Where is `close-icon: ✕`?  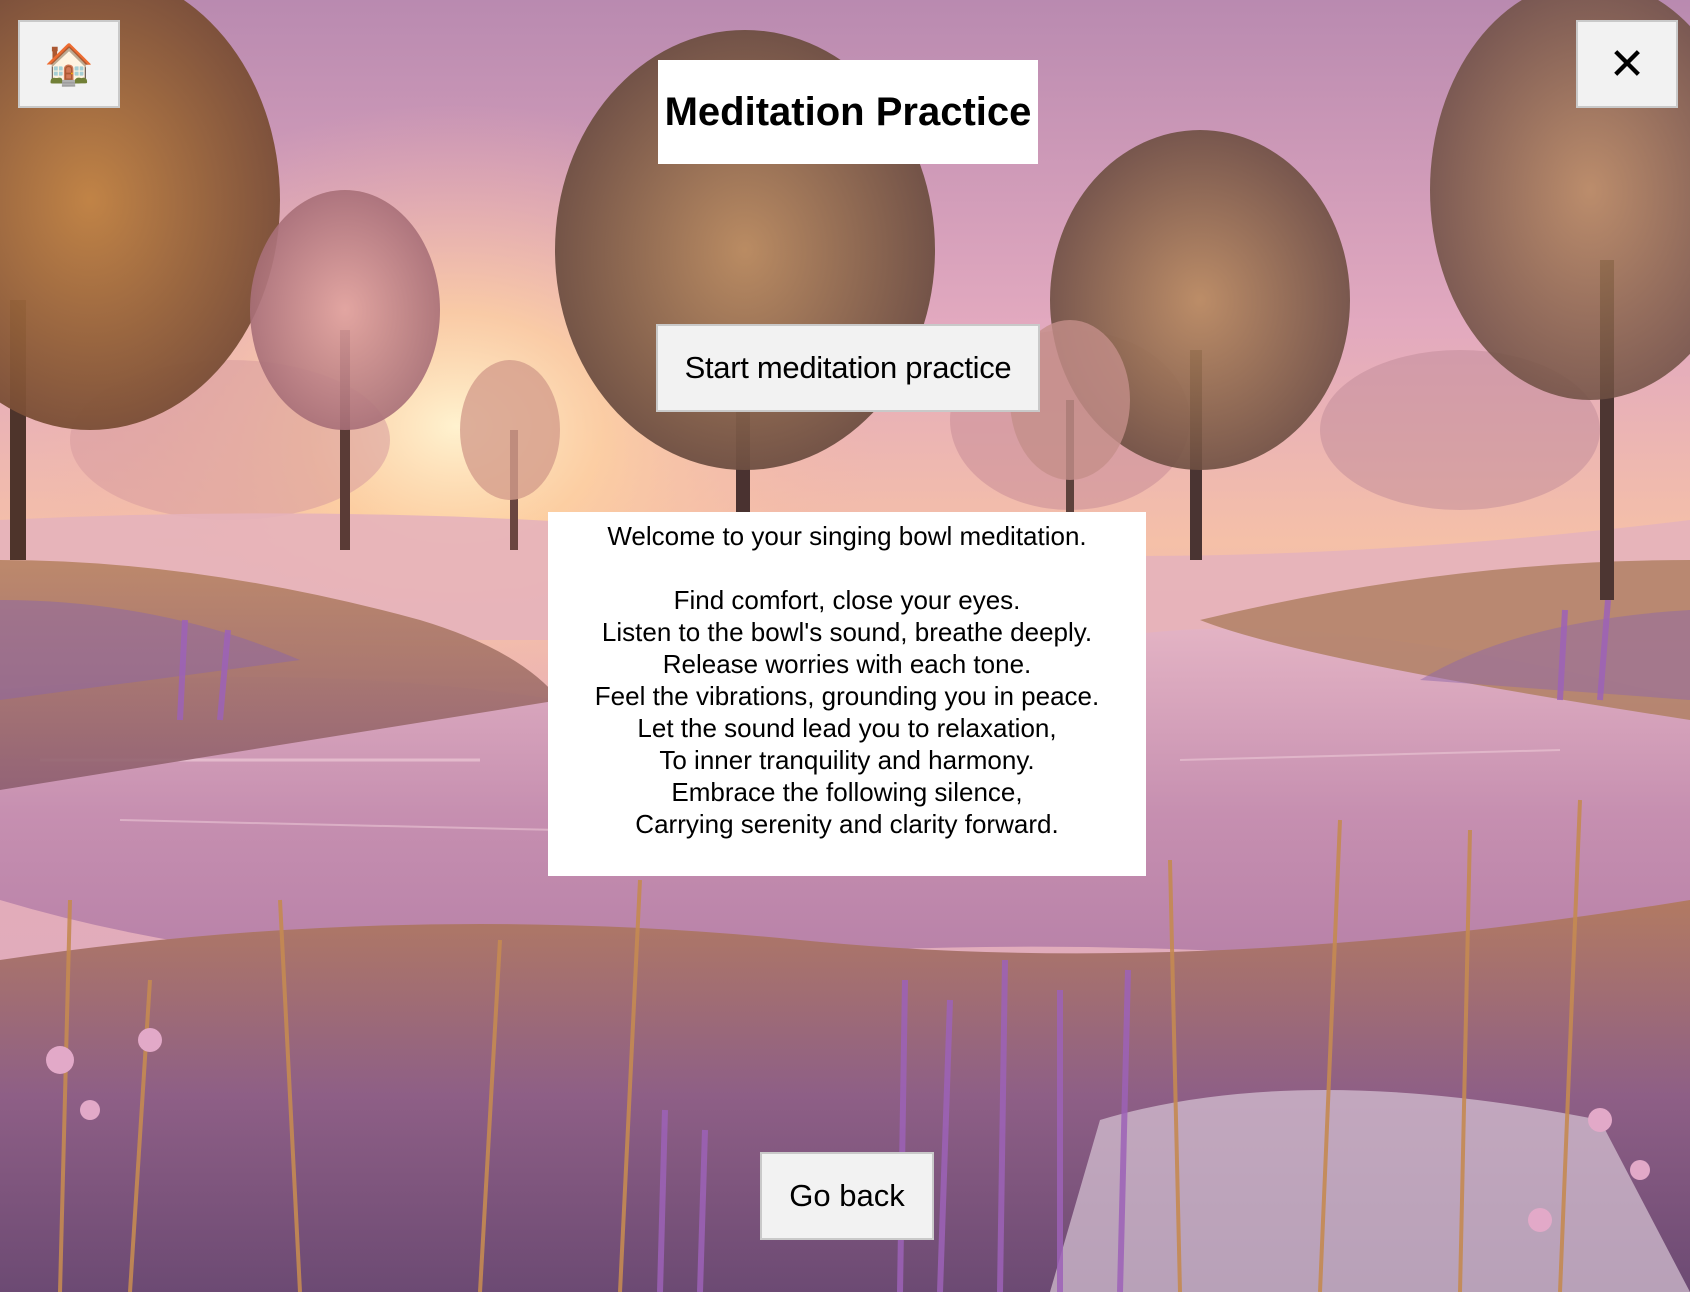 close-icon: ✕ is located at coordinates (1627, 64).